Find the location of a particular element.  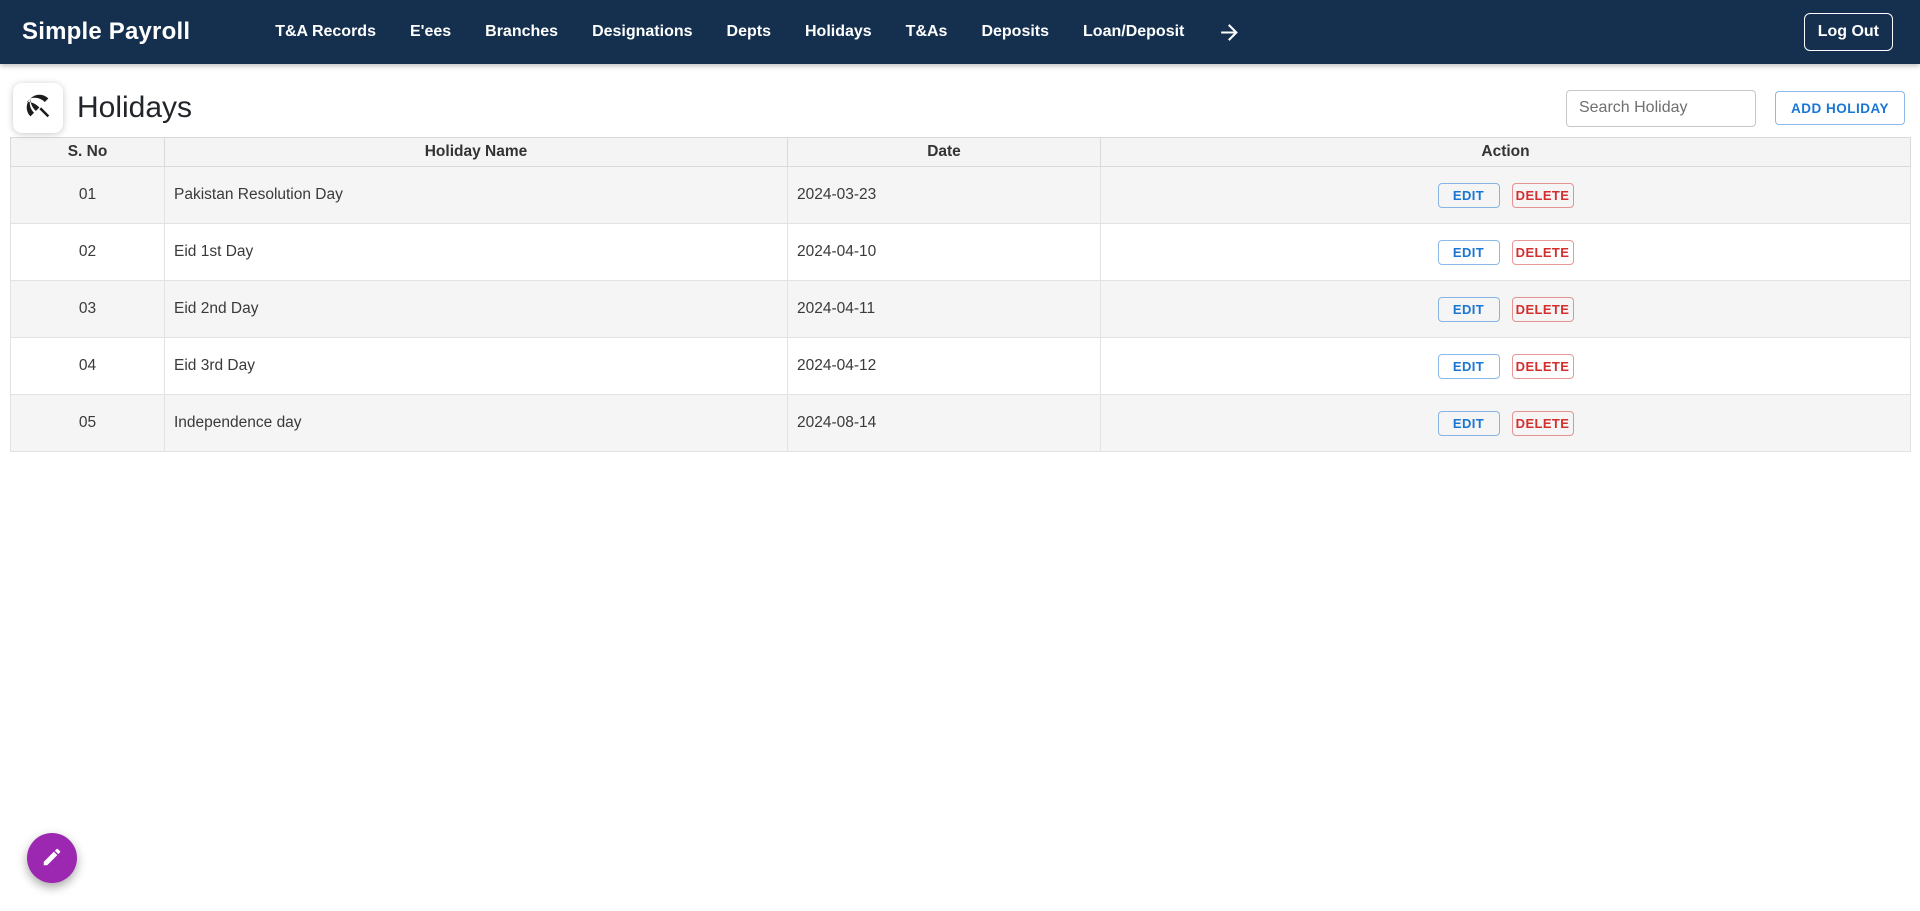

nav-item-branches: Branches is located at coordinates (521, 32).